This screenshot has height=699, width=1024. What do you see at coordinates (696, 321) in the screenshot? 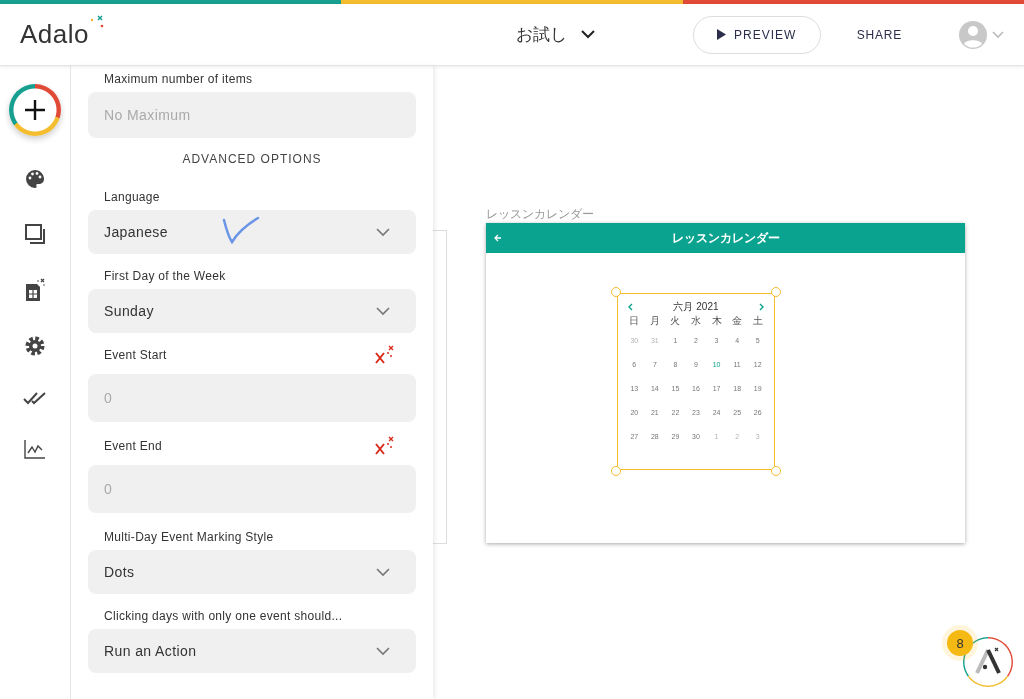
I see `weekday-label: 水` at bounding box center [696, 321].